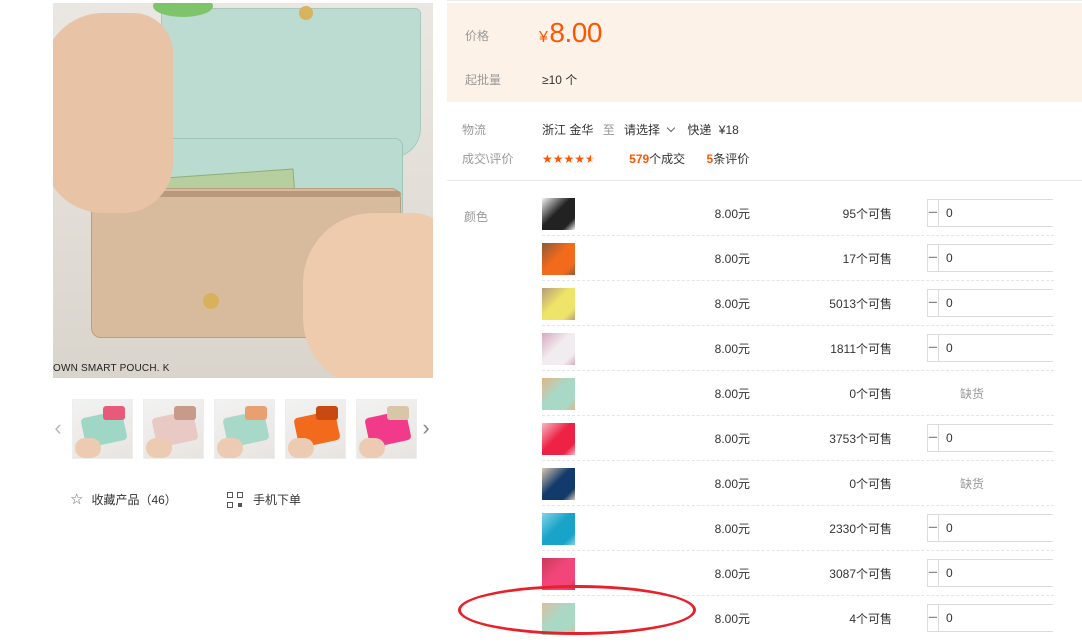 This screenshot has width=1082, height=642. I want to click on thumbnail-prev-arrow-icon: ‹, so click(58, 428).